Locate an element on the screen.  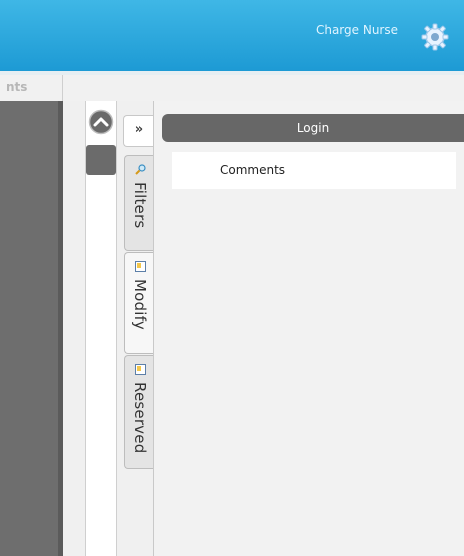
tab-label: Modify is located at coordinates (140, 304).